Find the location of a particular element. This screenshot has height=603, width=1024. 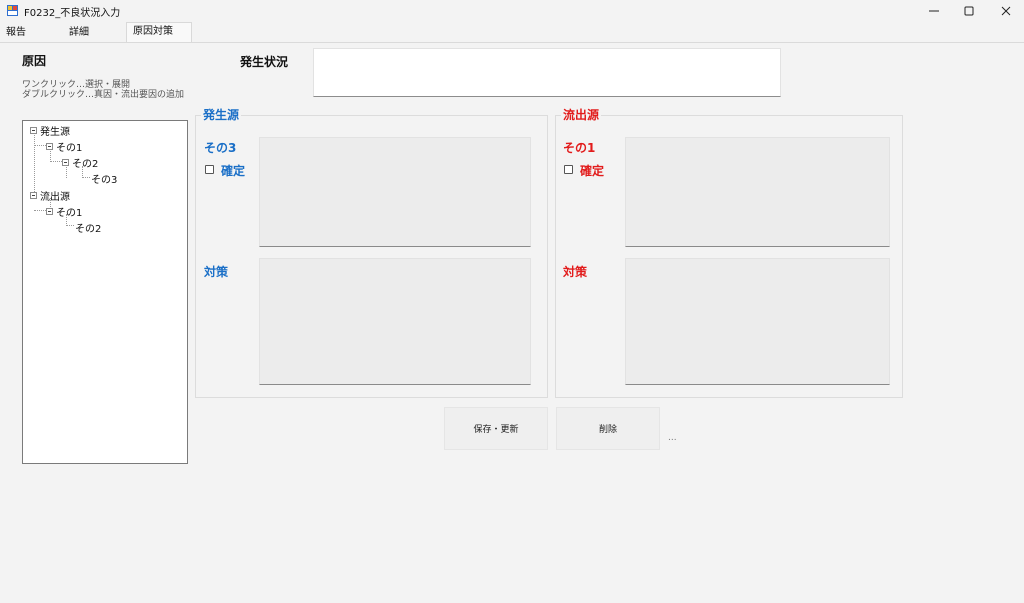

tree-node-outflow-1-2: その2 is located at coordinates (88, 227).